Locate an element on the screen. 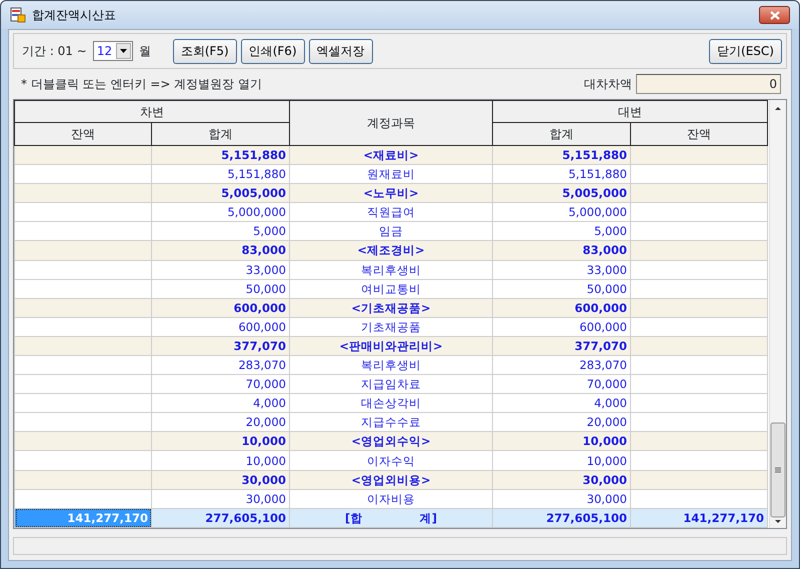 The height and width of the screenshot is (569, 800). difference-label: 대차차액 is located at coordinates (608, 84).